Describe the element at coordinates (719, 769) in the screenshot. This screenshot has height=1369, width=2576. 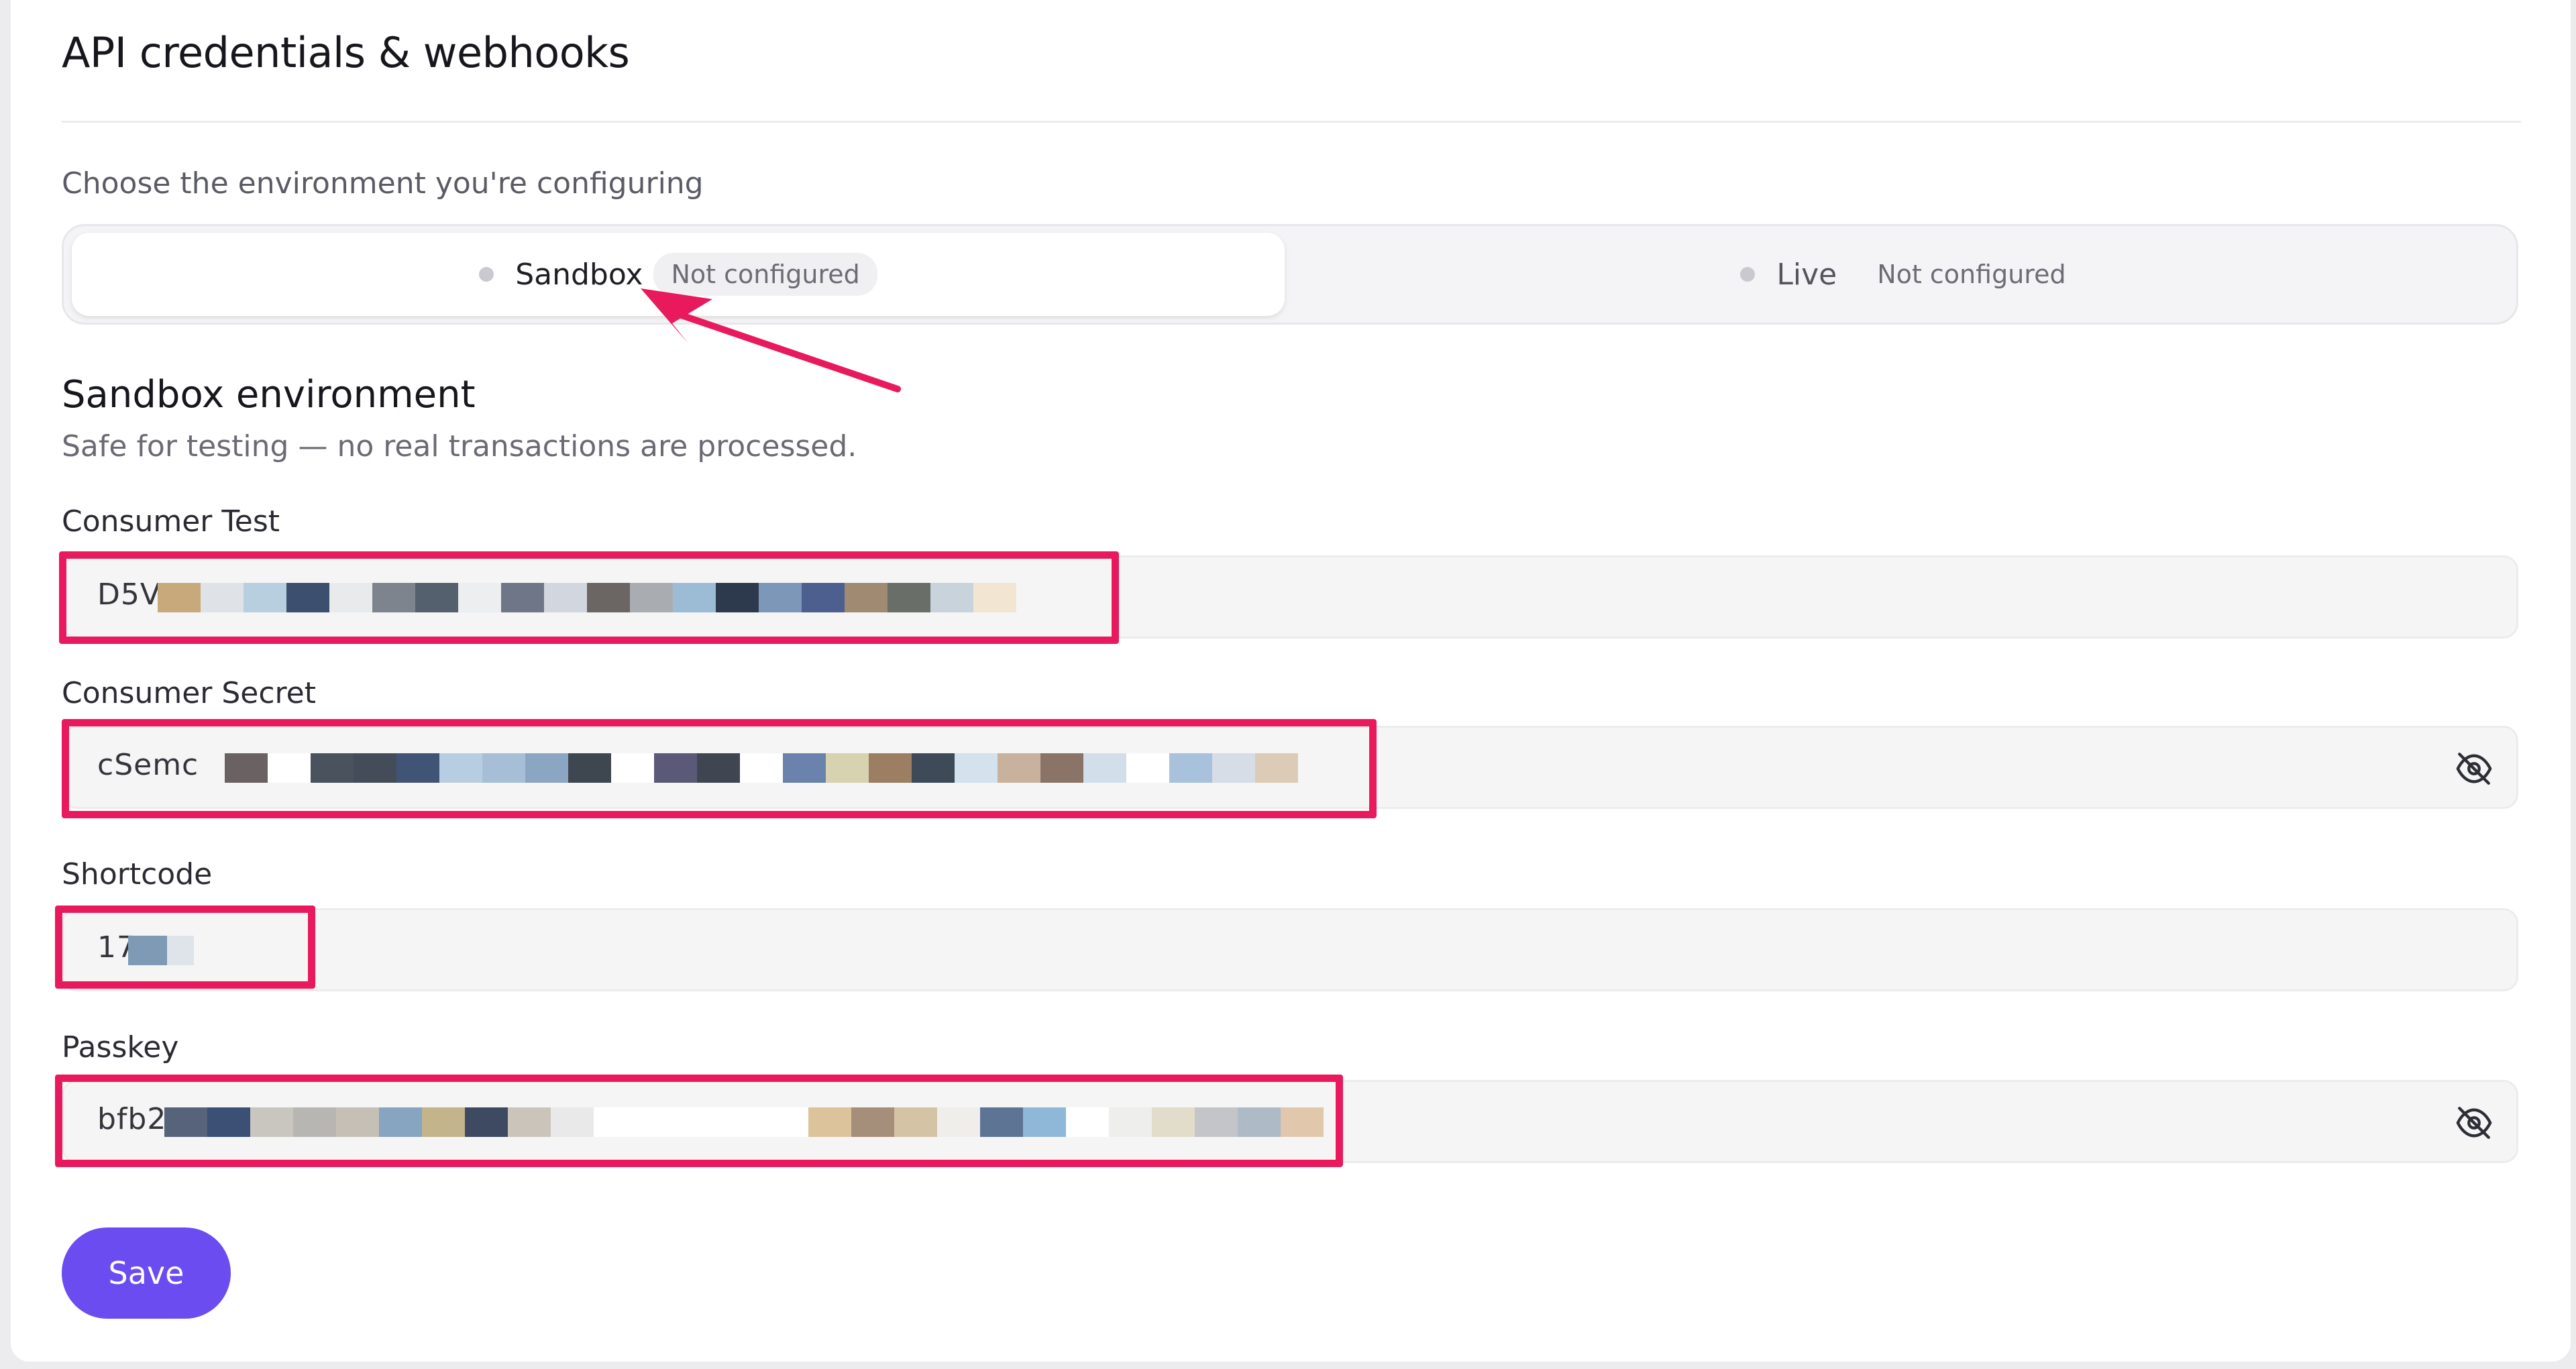
I see `annotation-highlight-consumer-secret` at that location.